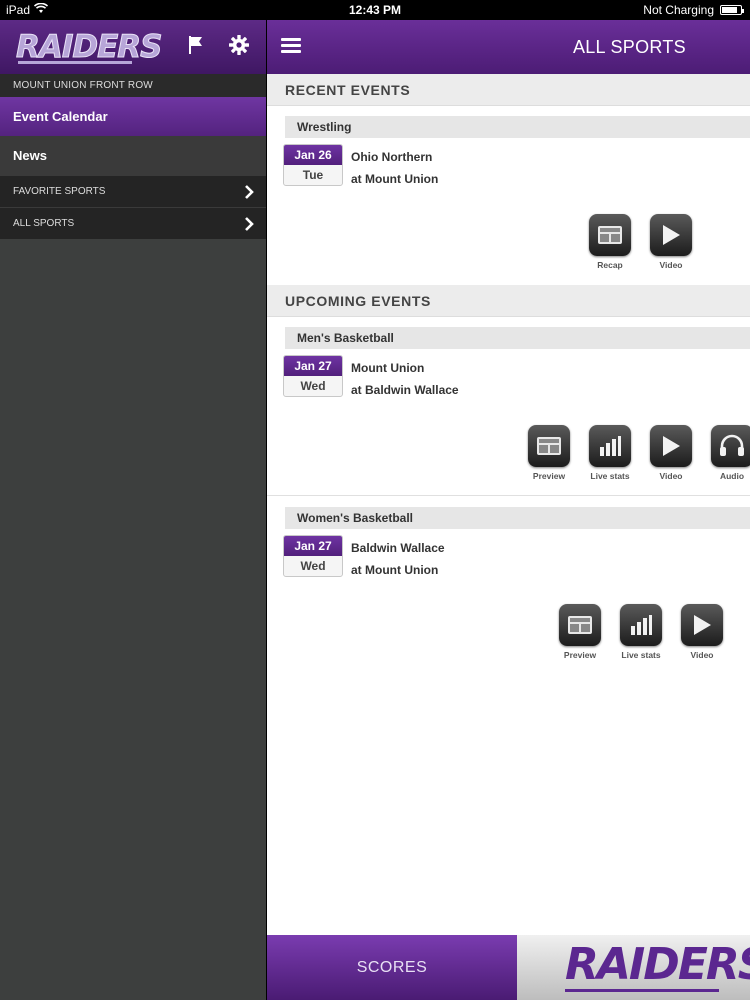 This screenshot has width=750, height=1000. I want to click on event-team-home: Baldwin Wallace, so click(398, 548).